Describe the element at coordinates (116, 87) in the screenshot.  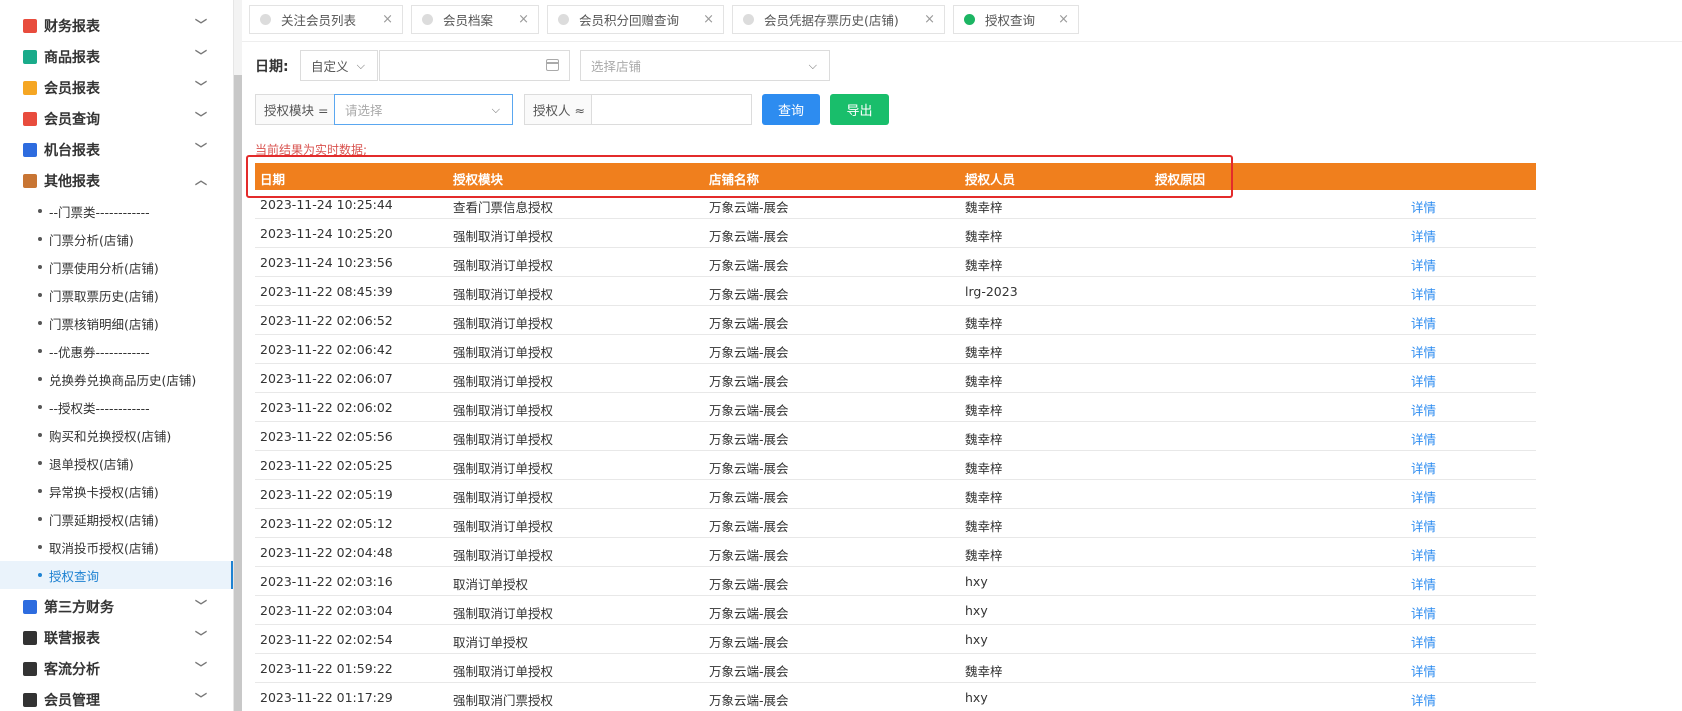
I see `sidebar-group-2: 会员报表 ﹀` at that location.